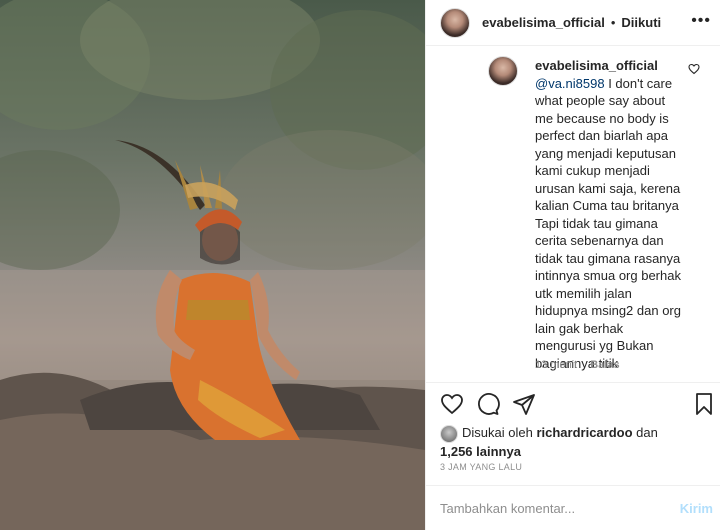  Describe the element at coordinates (694, 69) in the screenshot. I see `comment-like-heart-icon` at that location.